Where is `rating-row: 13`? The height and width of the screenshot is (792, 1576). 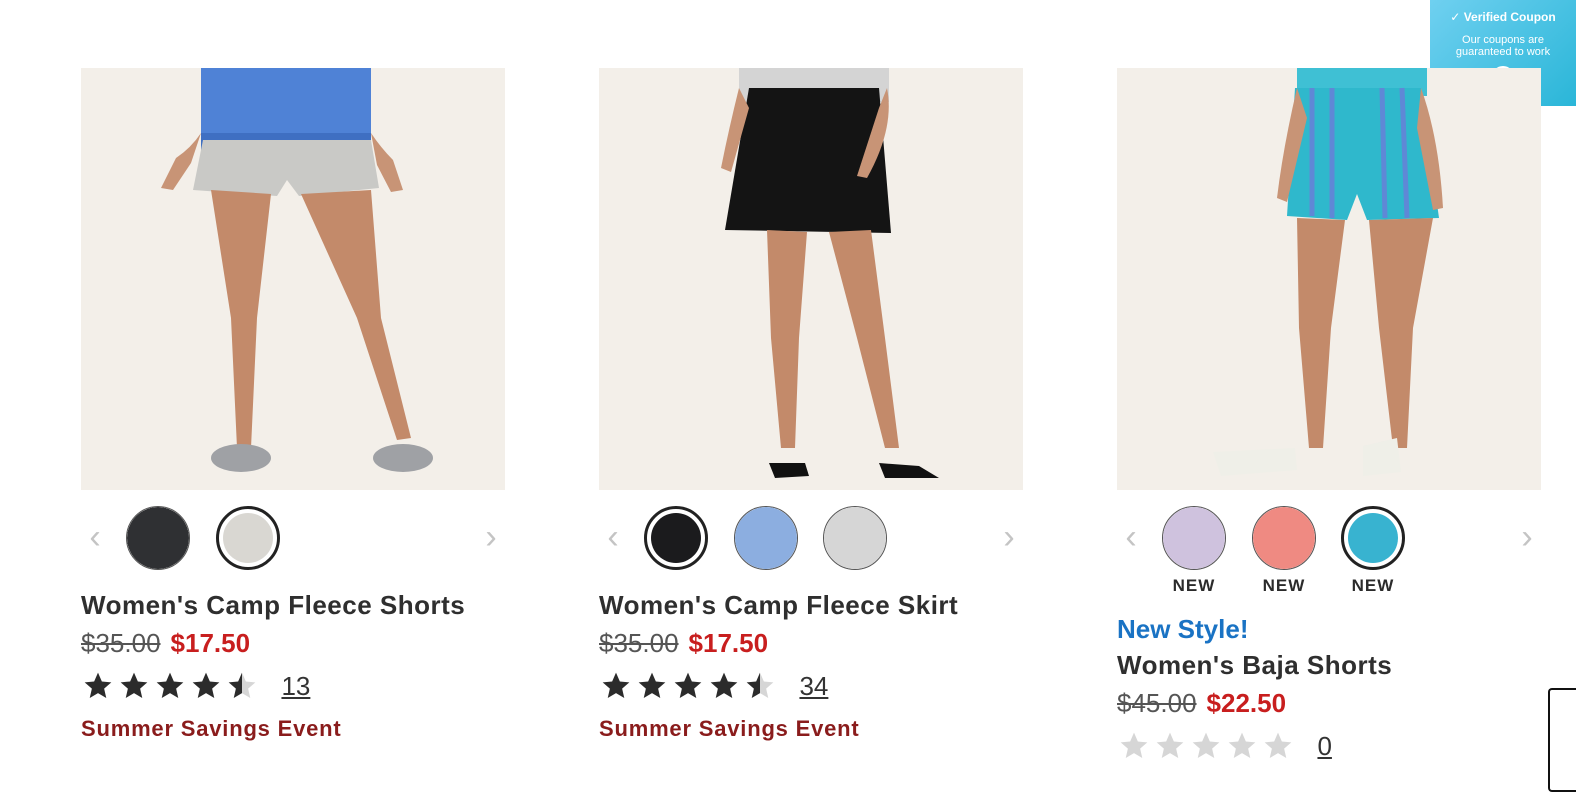
rating-row: 13 is located at coordinates (195, 687).